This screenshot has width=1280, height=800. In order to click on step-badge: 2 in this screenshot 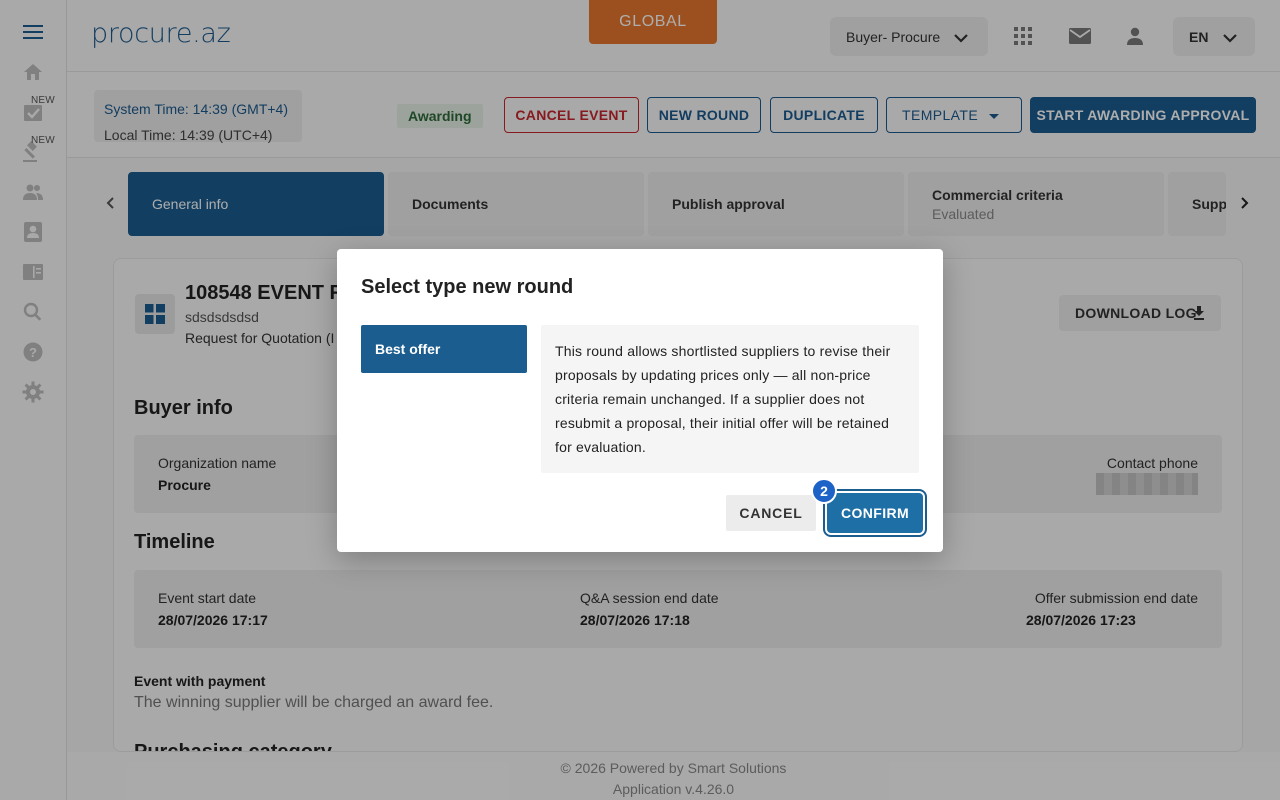, I will do `click(824, 491)`.